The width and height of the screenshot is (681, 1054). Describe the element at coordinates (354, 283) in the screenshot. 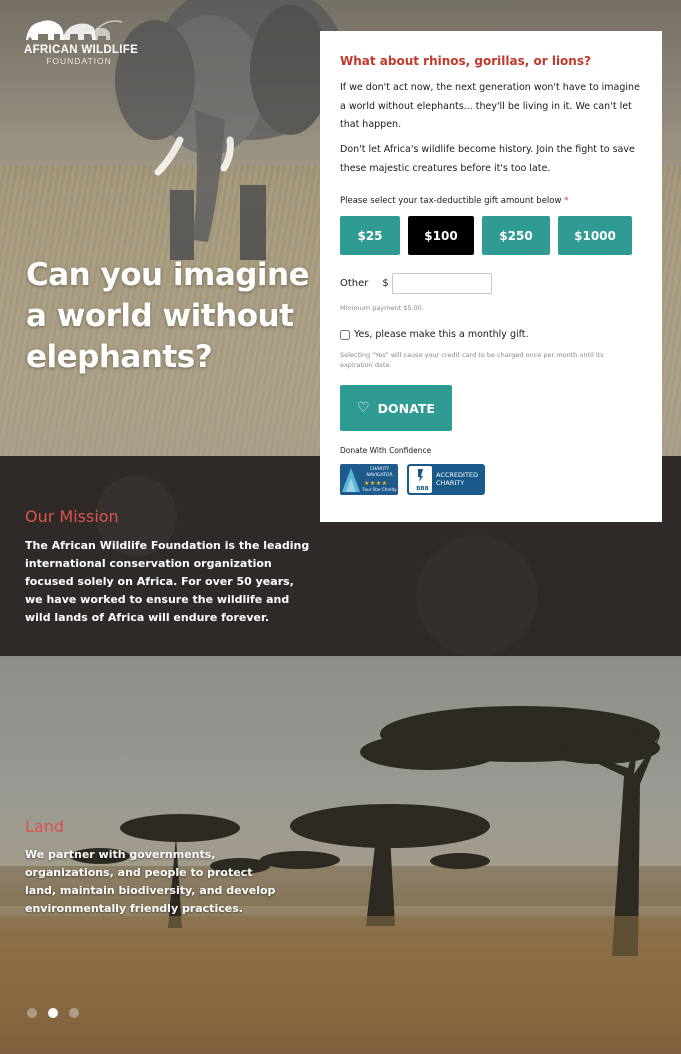

I see `other-amount-label: Other` at that location.